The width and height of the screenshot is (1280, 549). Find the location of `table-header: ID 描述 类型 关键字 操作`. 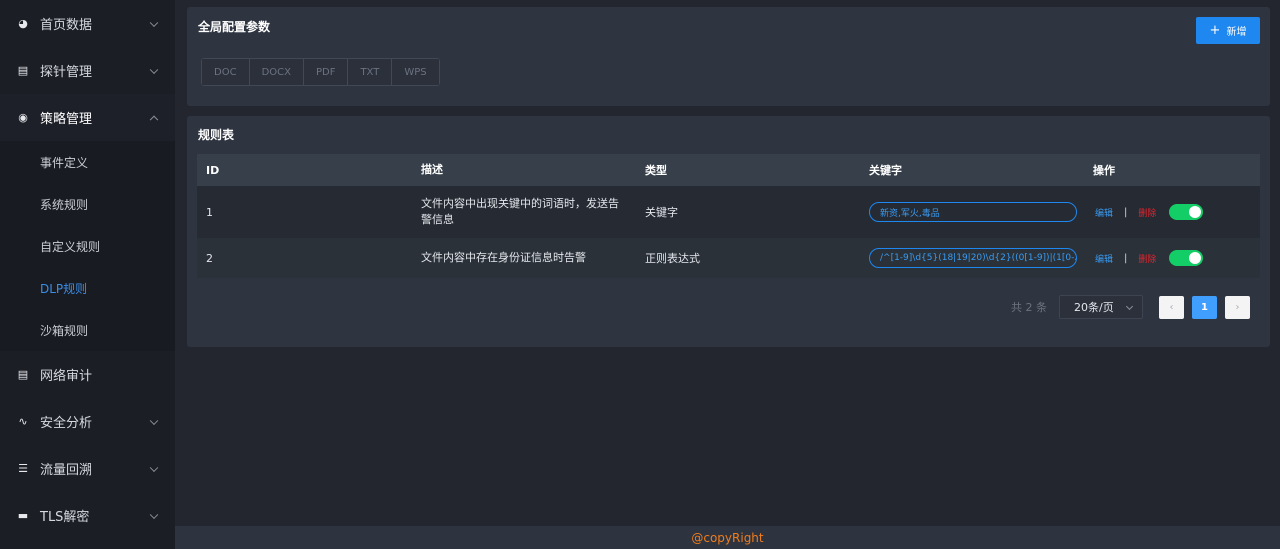

table-header: ID 描述 类型 关键字 操作 is located at coordinates (728, 170).